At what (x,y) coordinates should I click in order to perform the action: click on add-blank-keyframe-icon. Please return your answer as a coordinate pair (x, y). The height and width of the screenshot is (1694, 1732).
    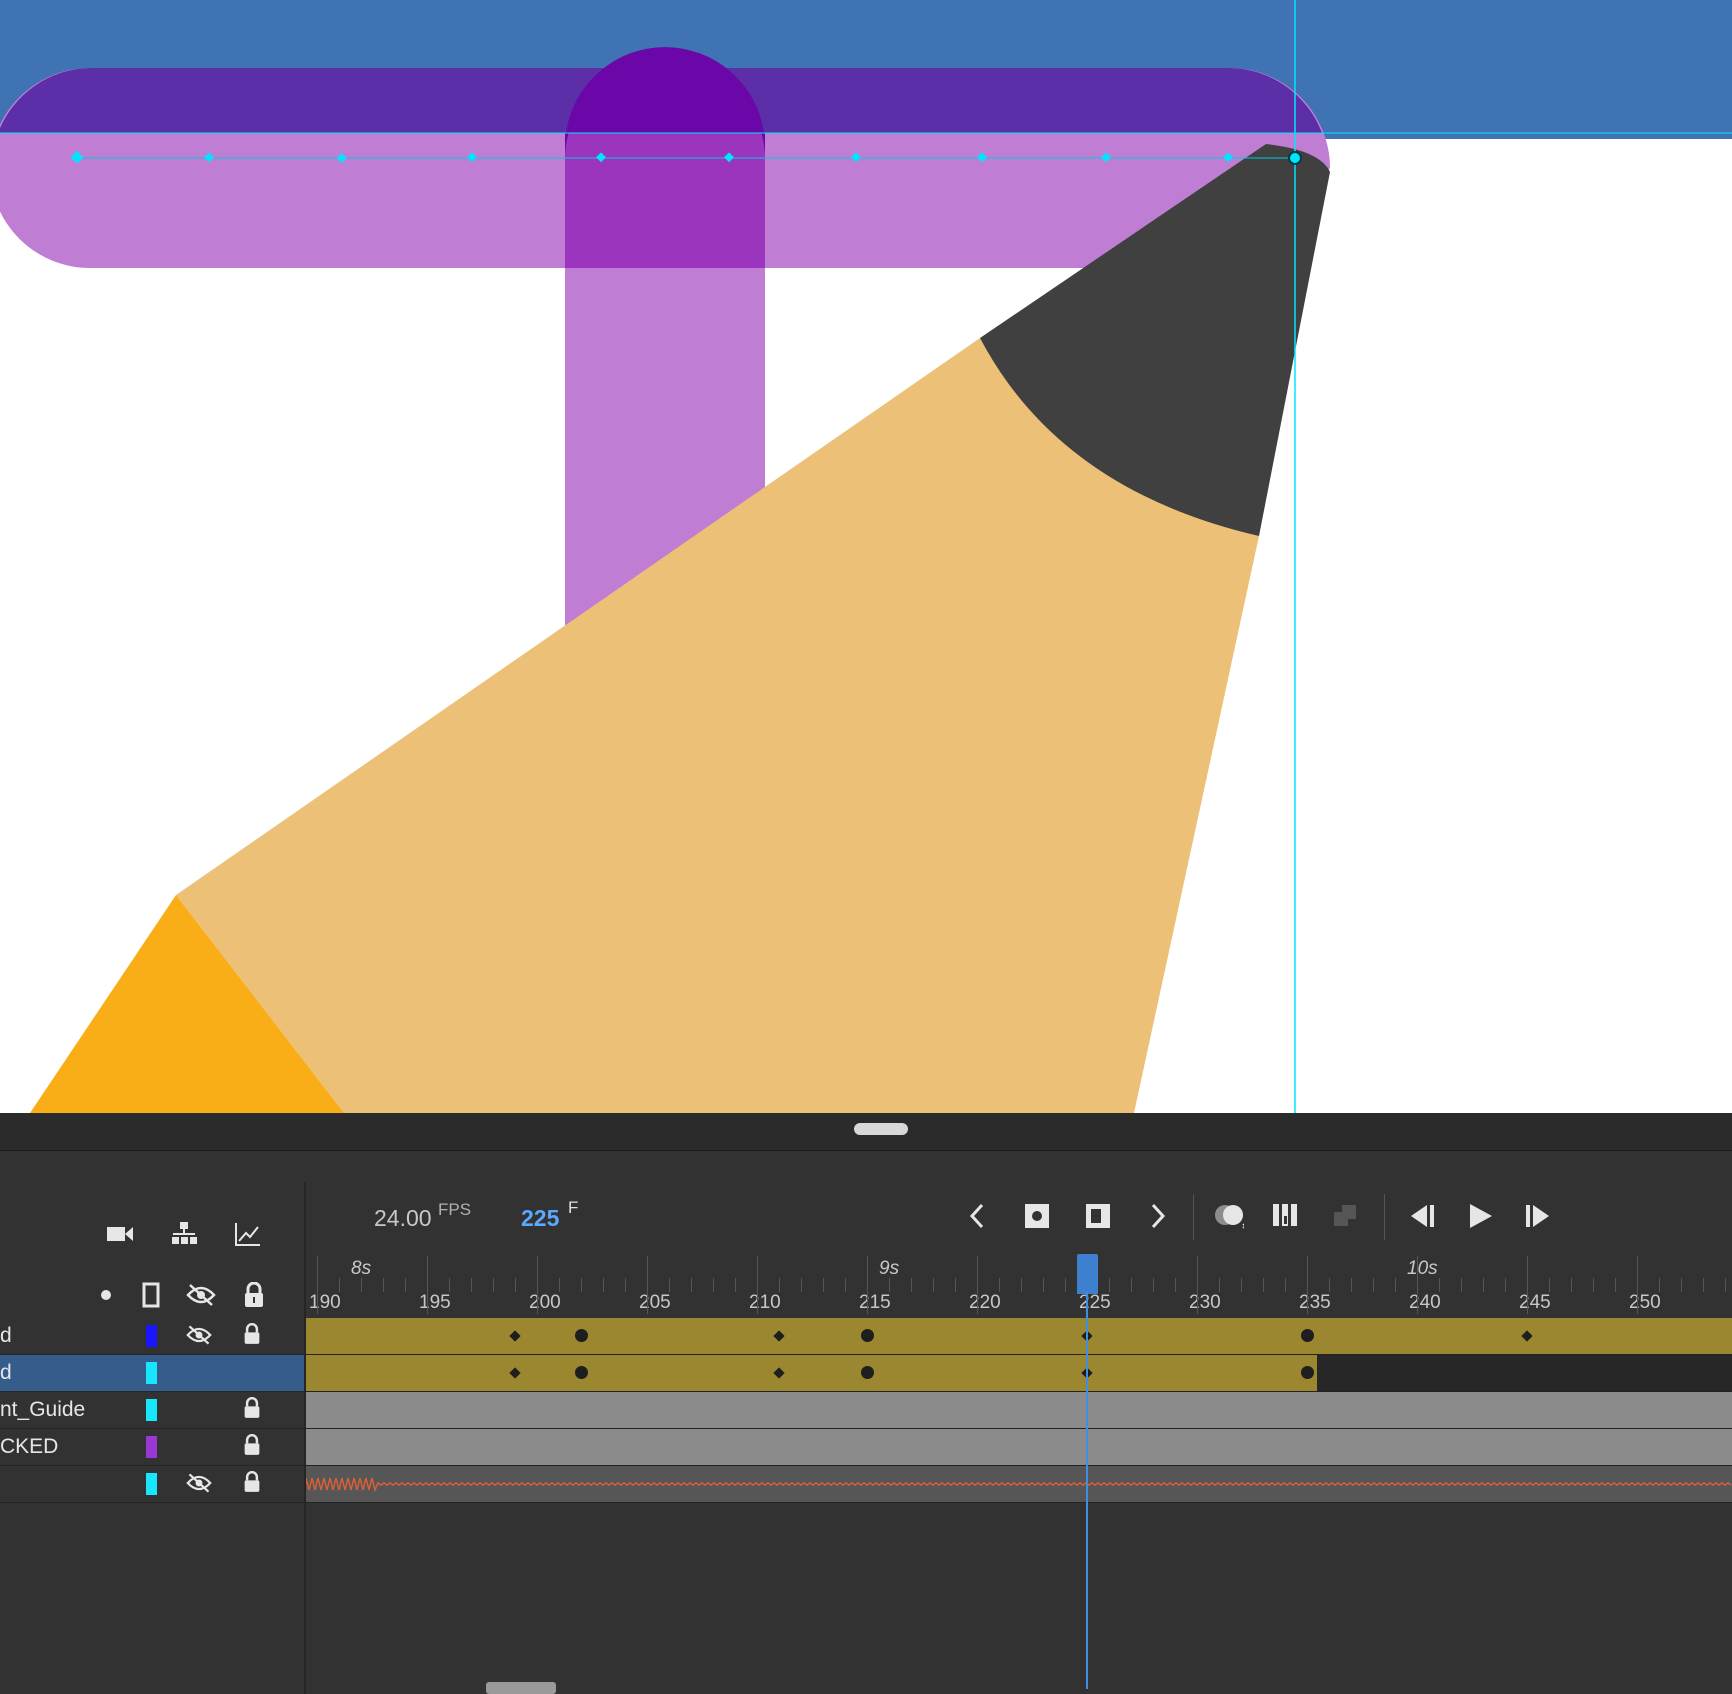
    Looking at the image, I should click on (1098, 1216).